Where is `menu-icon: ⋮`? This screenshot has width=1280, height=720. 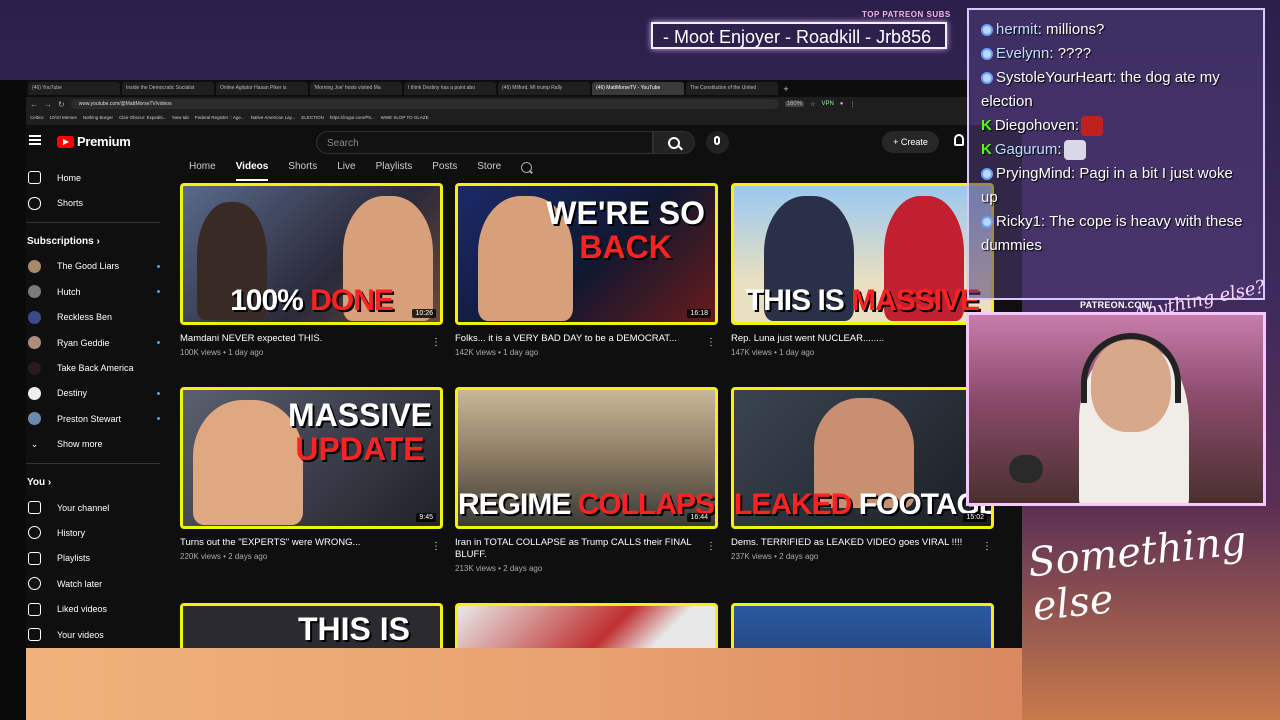
menu-icon: ⋮ is located at coordinates (852, 104).